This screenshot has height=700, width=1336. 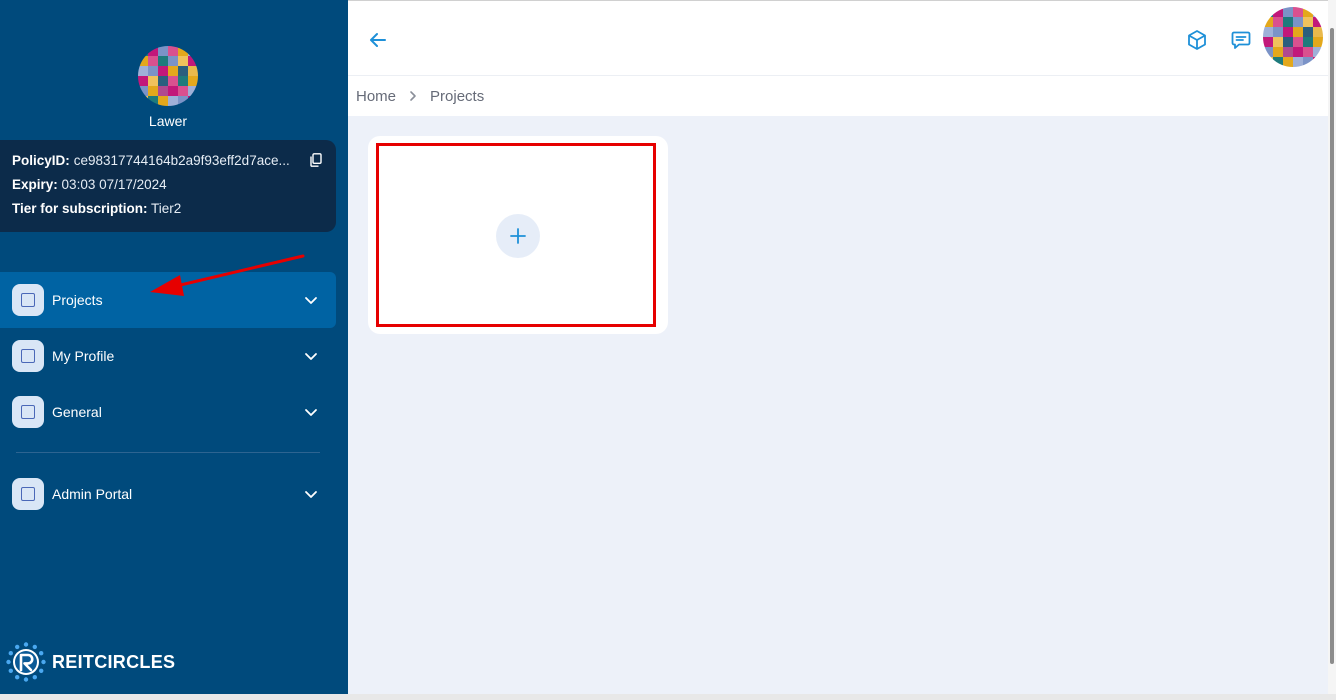 I want to click on tier-value: Tier2, so click(x=166, y=208).